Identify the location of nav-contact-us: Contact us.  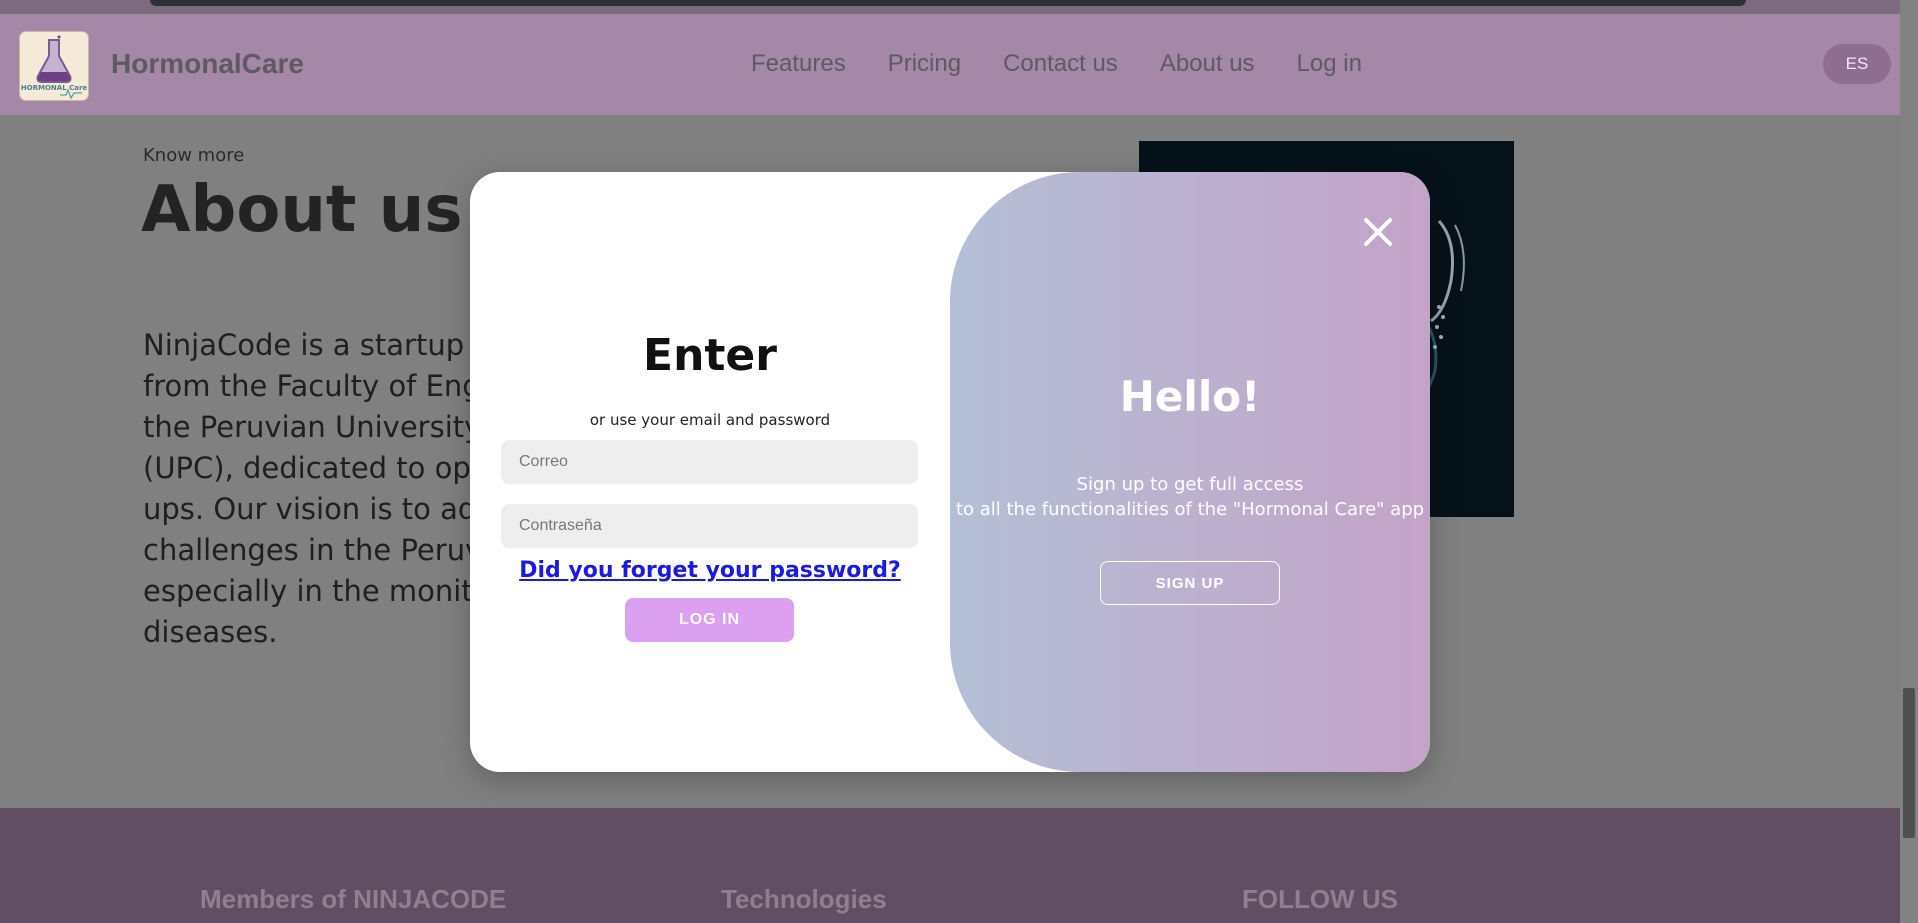
(1060, 64).